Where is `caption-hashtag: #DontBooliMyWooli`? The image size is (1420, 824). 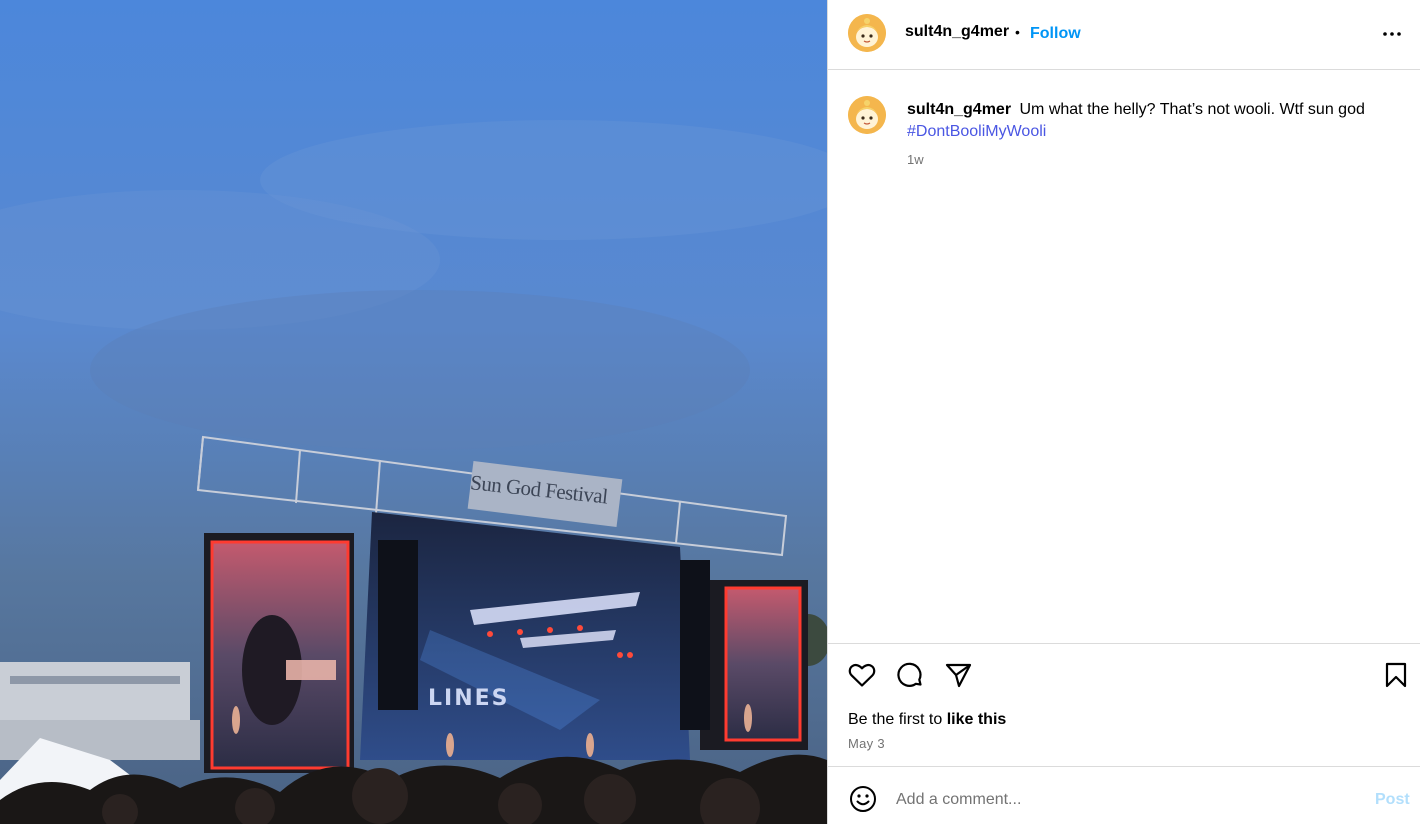
caption-hashtag: #DontBooliMyWooli is located at coordinates (976, 131).